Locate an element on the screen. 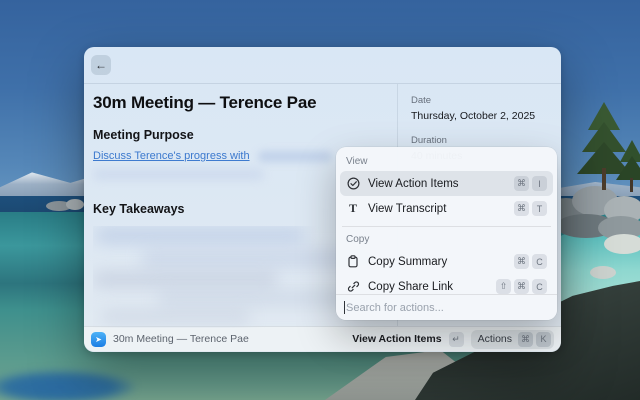 Image resolution: width=640 pixels, height=400 pixels. section-label-view: View is located at coordinates (357, 161).